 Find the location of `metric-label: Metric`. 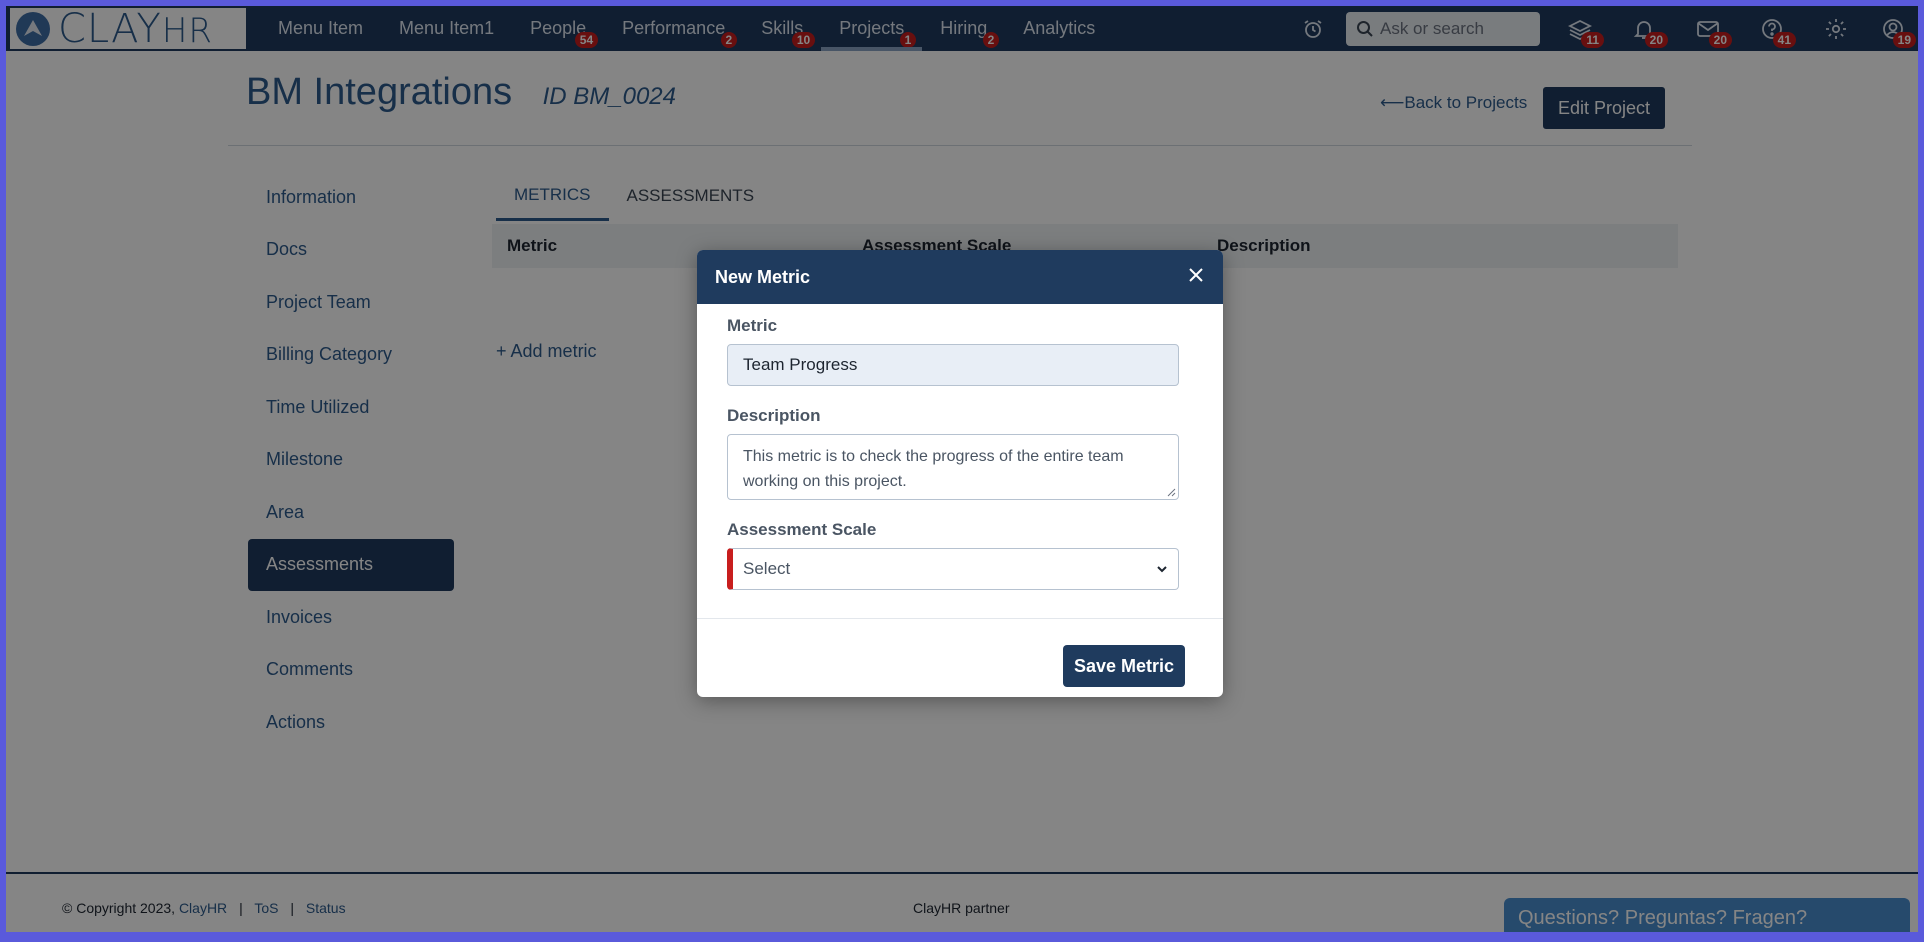

metric-label: Metric is located at coordinates (752, 325).